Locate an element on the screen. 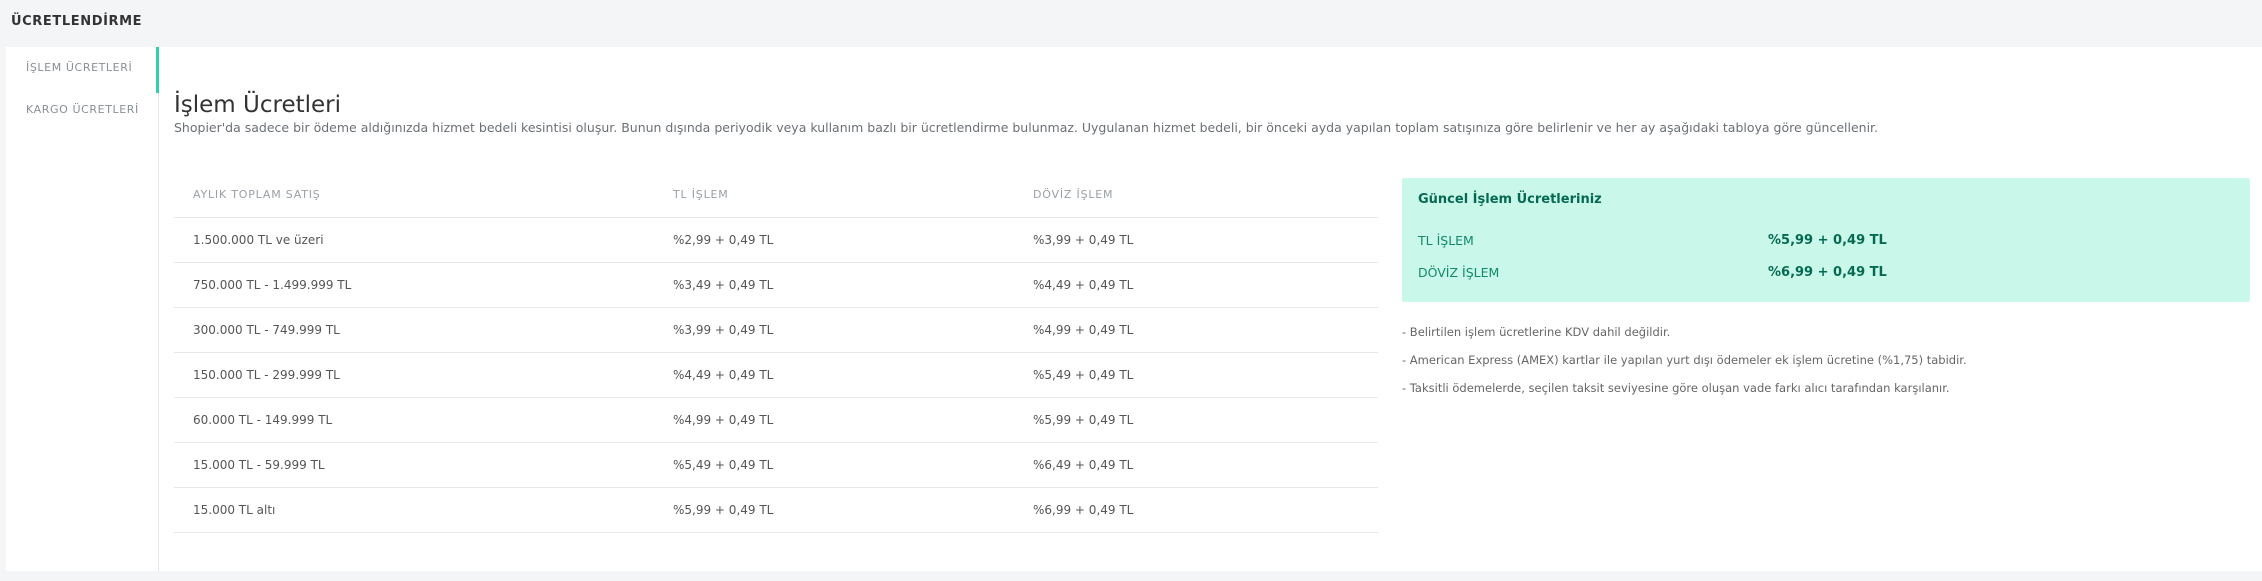 The image size is (2262, 581). sidebar-item-islem-ucretleri: İŞLEM ÜCRETLERİ is located at coordinates (82, 70).